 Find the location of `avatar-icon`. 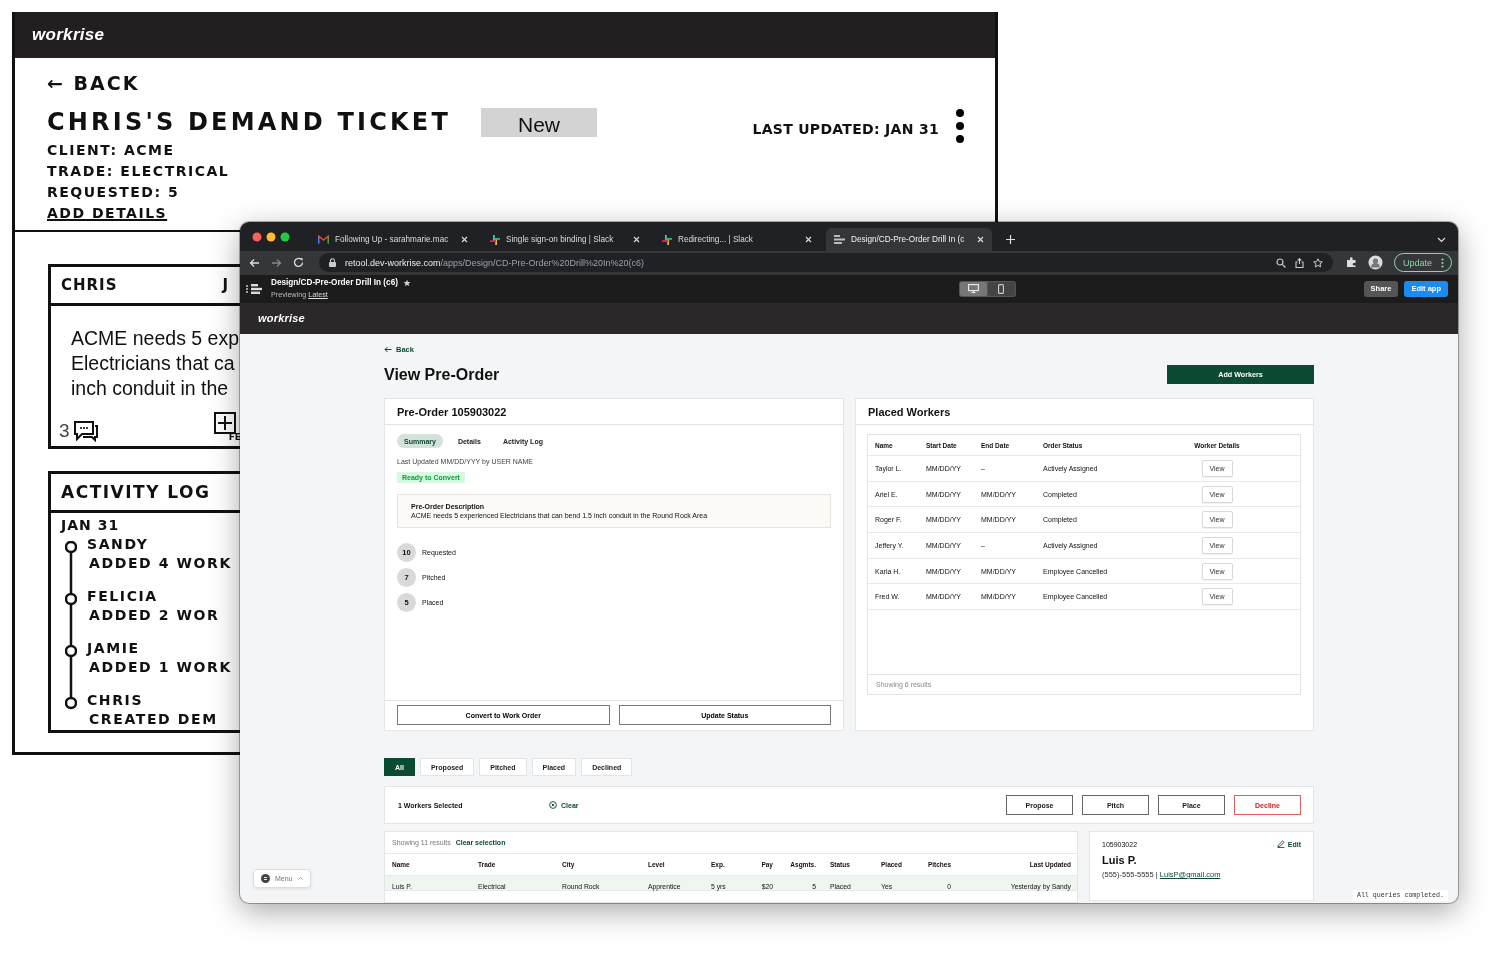

avatar-icon is located at coordinates (1375, 263).